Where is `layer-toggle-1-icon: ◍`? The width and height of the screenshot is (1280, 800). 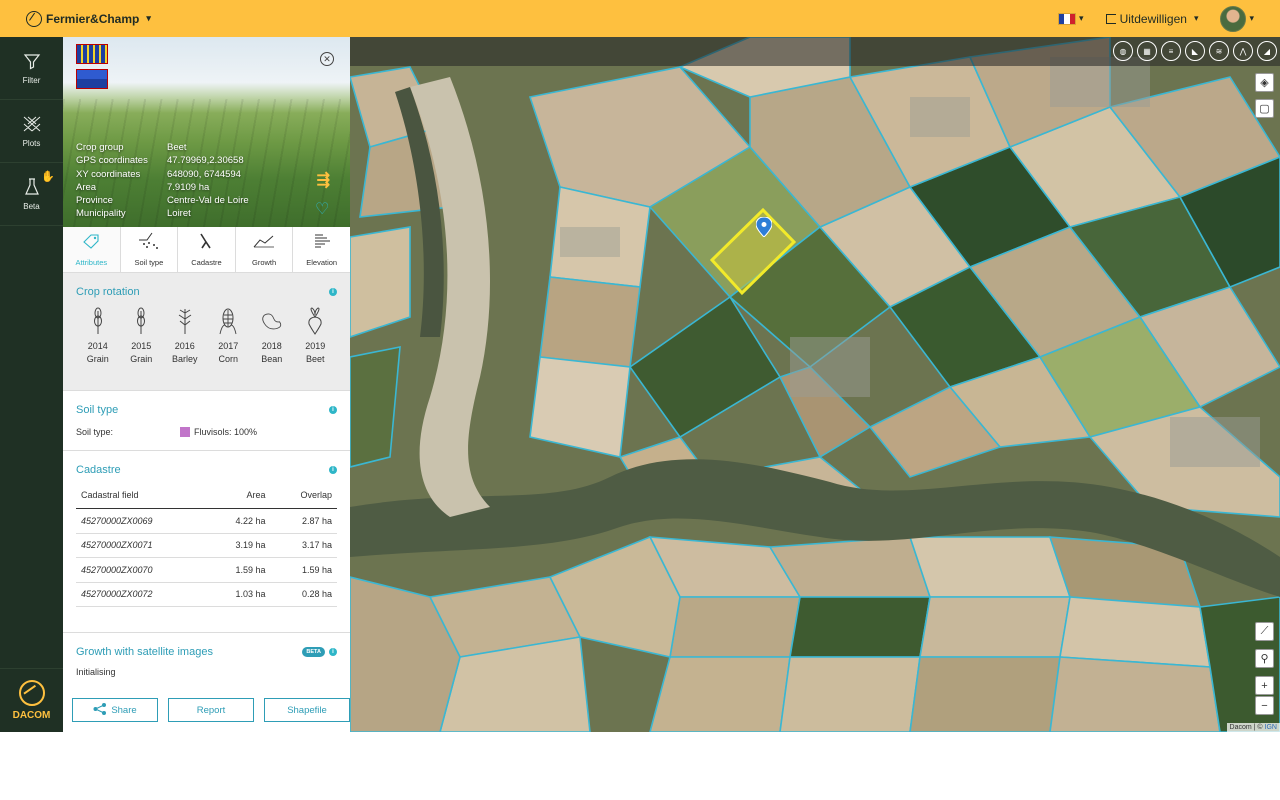
layer-toggle-1-icon: ◍ is located at coordinates (1123, 51).